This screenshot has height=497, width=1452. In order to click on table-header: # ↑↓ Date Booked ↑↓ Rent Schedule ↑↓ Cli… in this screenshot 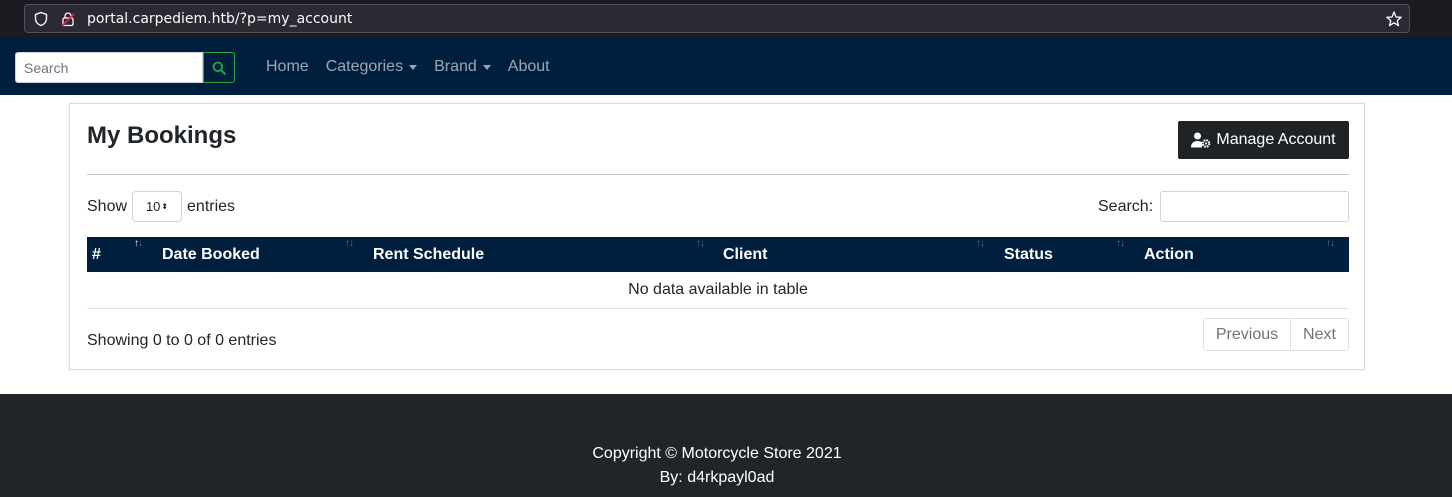, I will do `click(718, 254)`.